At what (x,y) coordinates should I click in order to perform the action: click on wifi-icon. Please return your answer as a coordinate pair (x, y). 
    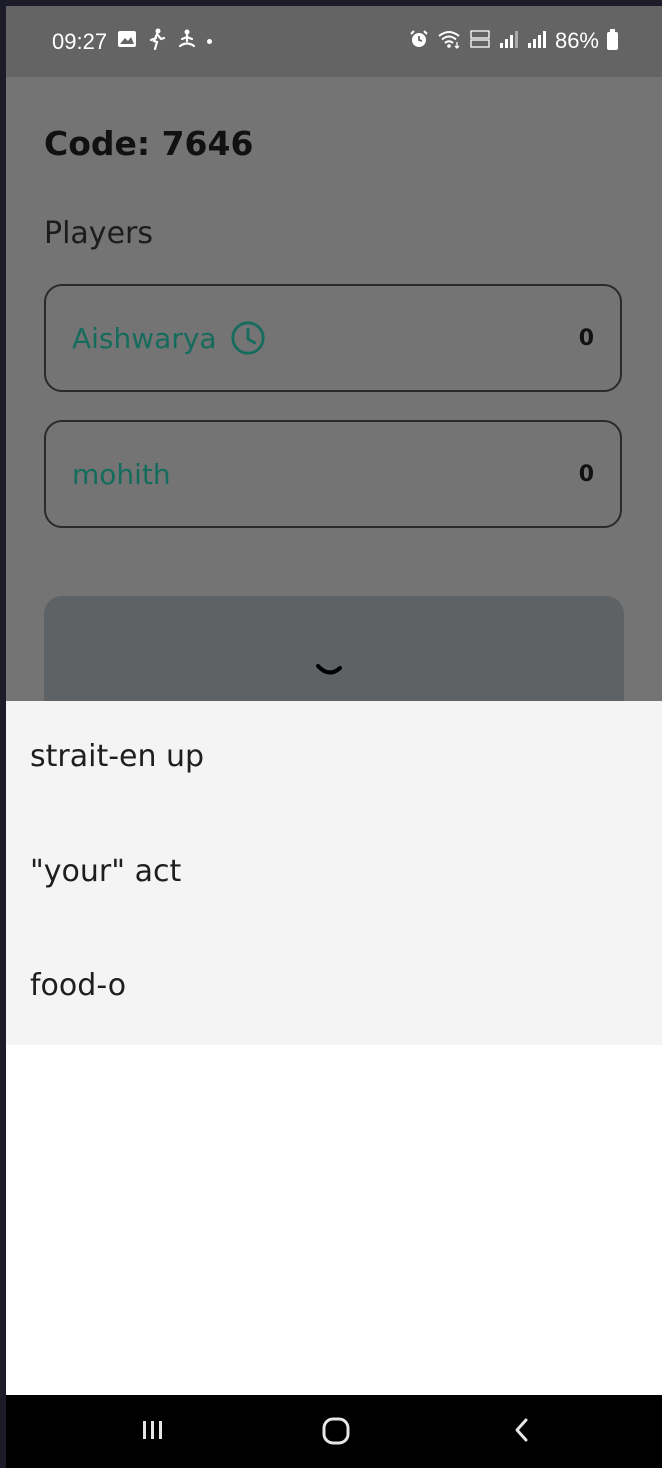
    Looking at the image, I should click on (449, 41).